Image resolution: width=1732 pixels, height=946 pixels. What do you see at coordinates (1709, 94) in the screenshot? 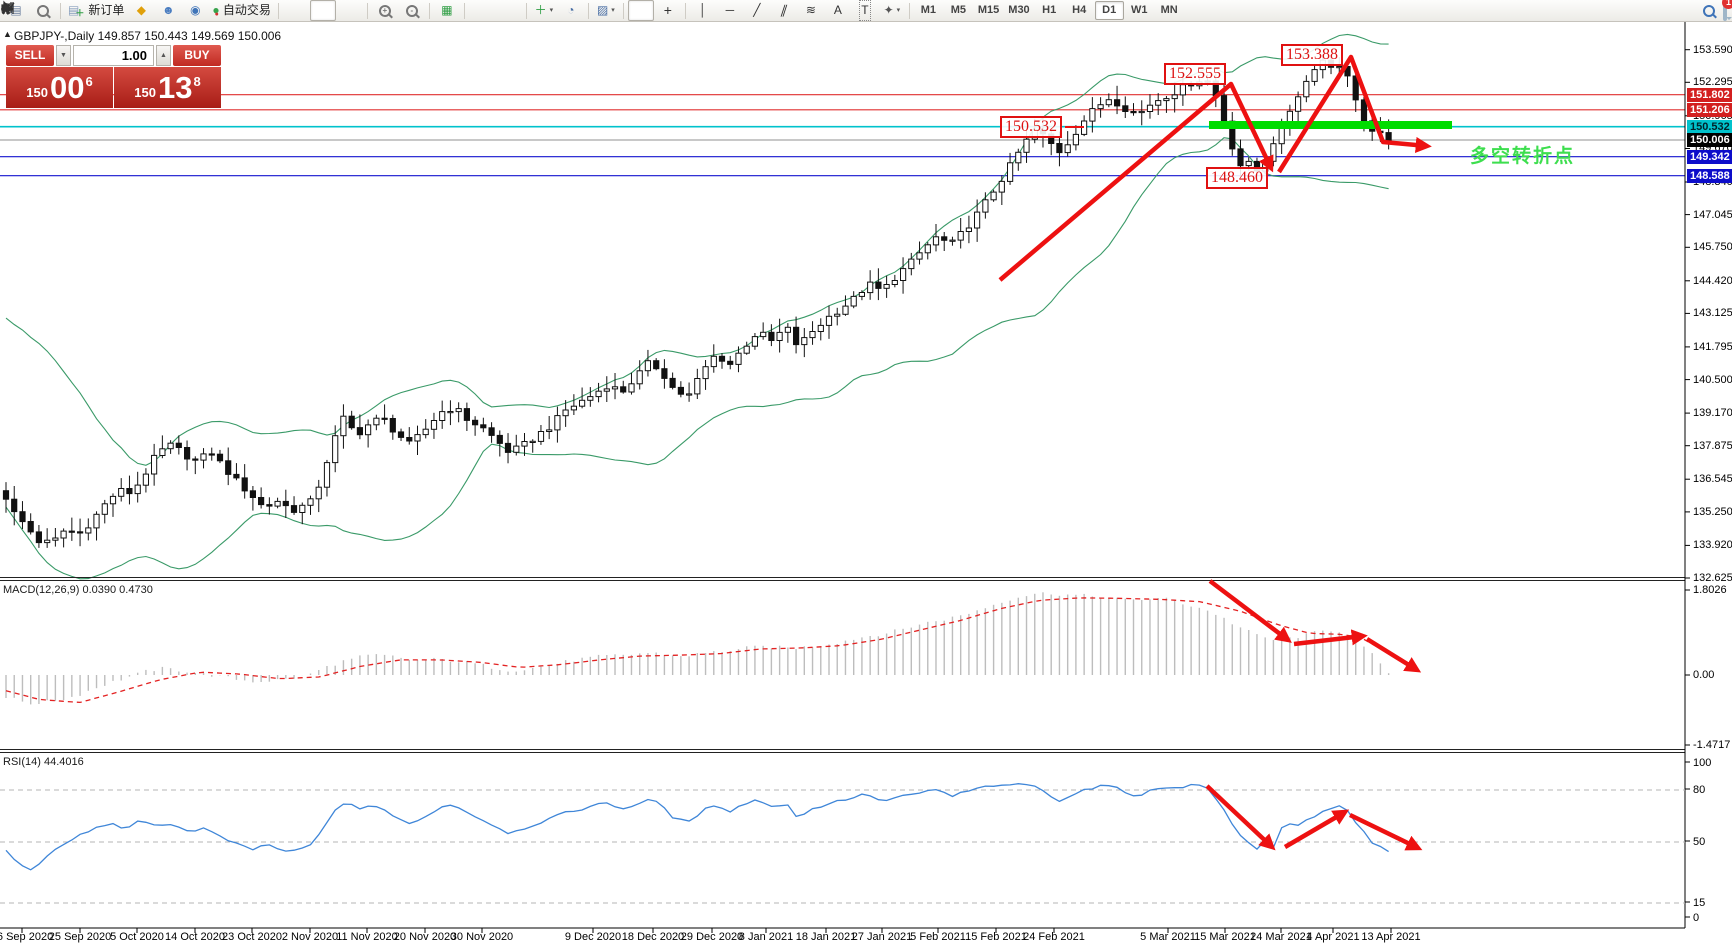
I see `price-level-badge: 151.802` at bounding box center [1709, 94].